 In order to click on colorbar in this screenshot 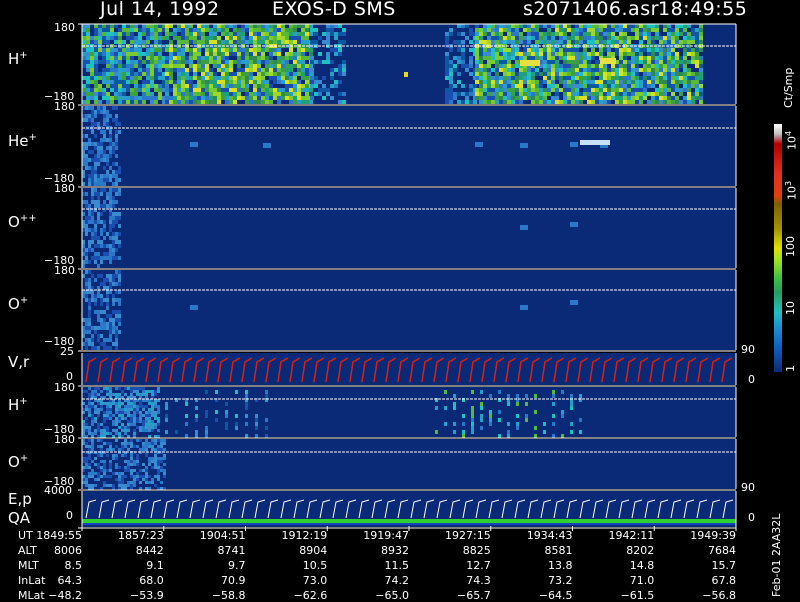, I will do `click(778, 248)`.